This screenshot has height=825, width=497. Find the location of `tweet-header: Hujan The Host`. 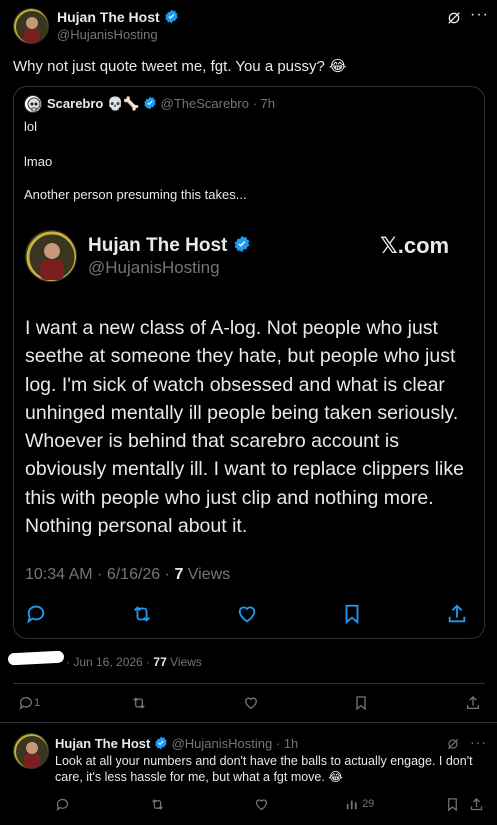

tweet-header: Hujan The Host is located at coordinates (118, 18).